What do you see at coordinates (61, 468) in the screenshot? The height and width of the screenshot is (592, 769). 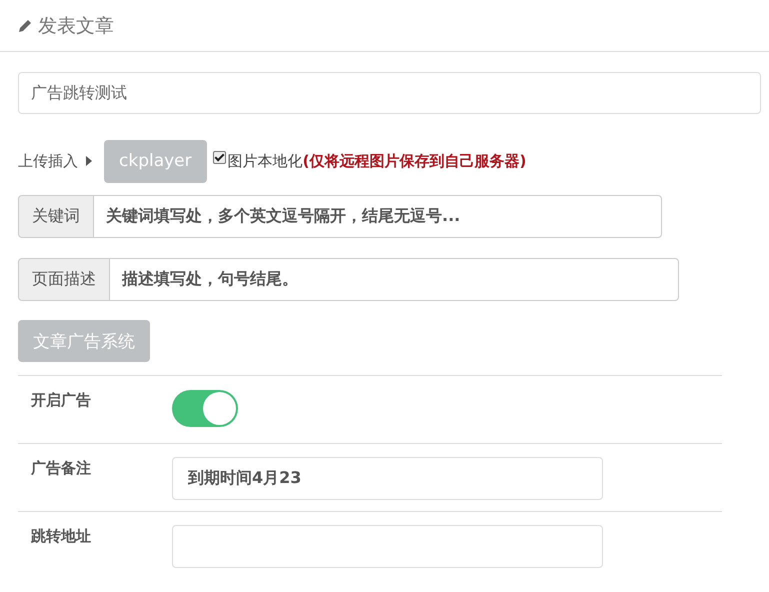 I see `setting-label: 广告备注` at bounding box center [61, 468].